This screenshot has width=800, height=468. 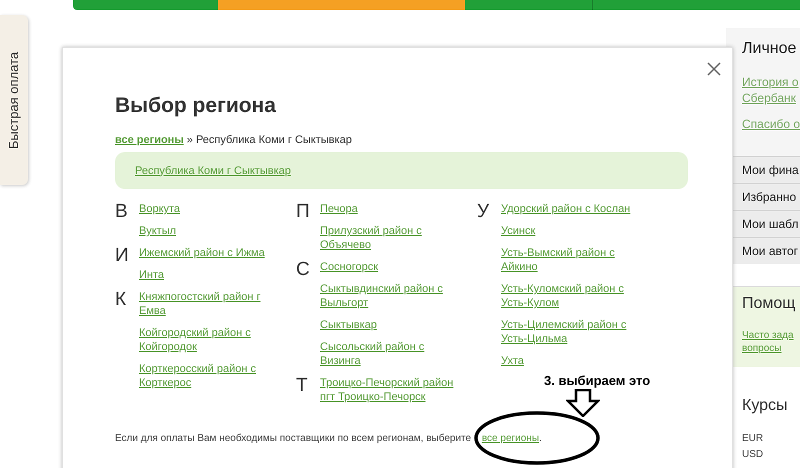 What do you see at coordinates (348, 325) in the screenshot?
I see `region-link: Сыктывкар` at bounding box center [348, 325].